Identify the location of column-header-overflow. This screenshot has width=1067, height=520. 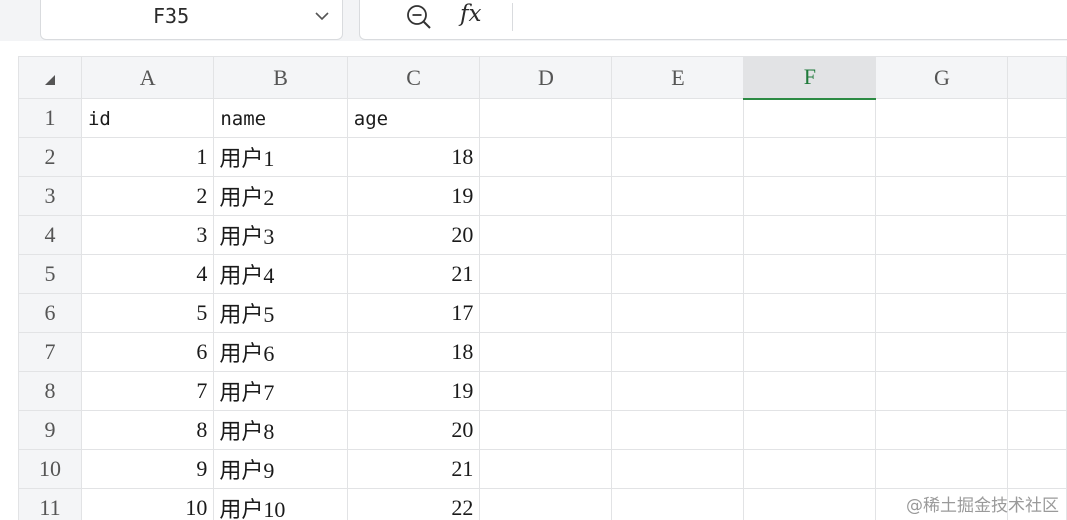
(1037, 77).